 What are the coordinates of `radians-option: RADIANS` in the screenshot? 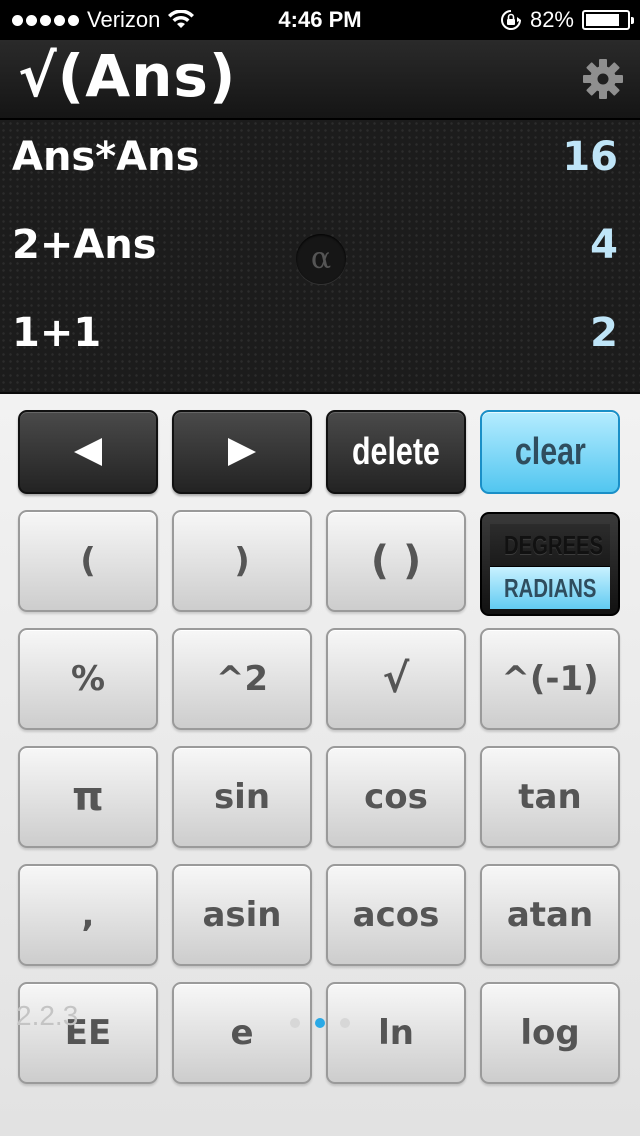 It's located at (550, 588).